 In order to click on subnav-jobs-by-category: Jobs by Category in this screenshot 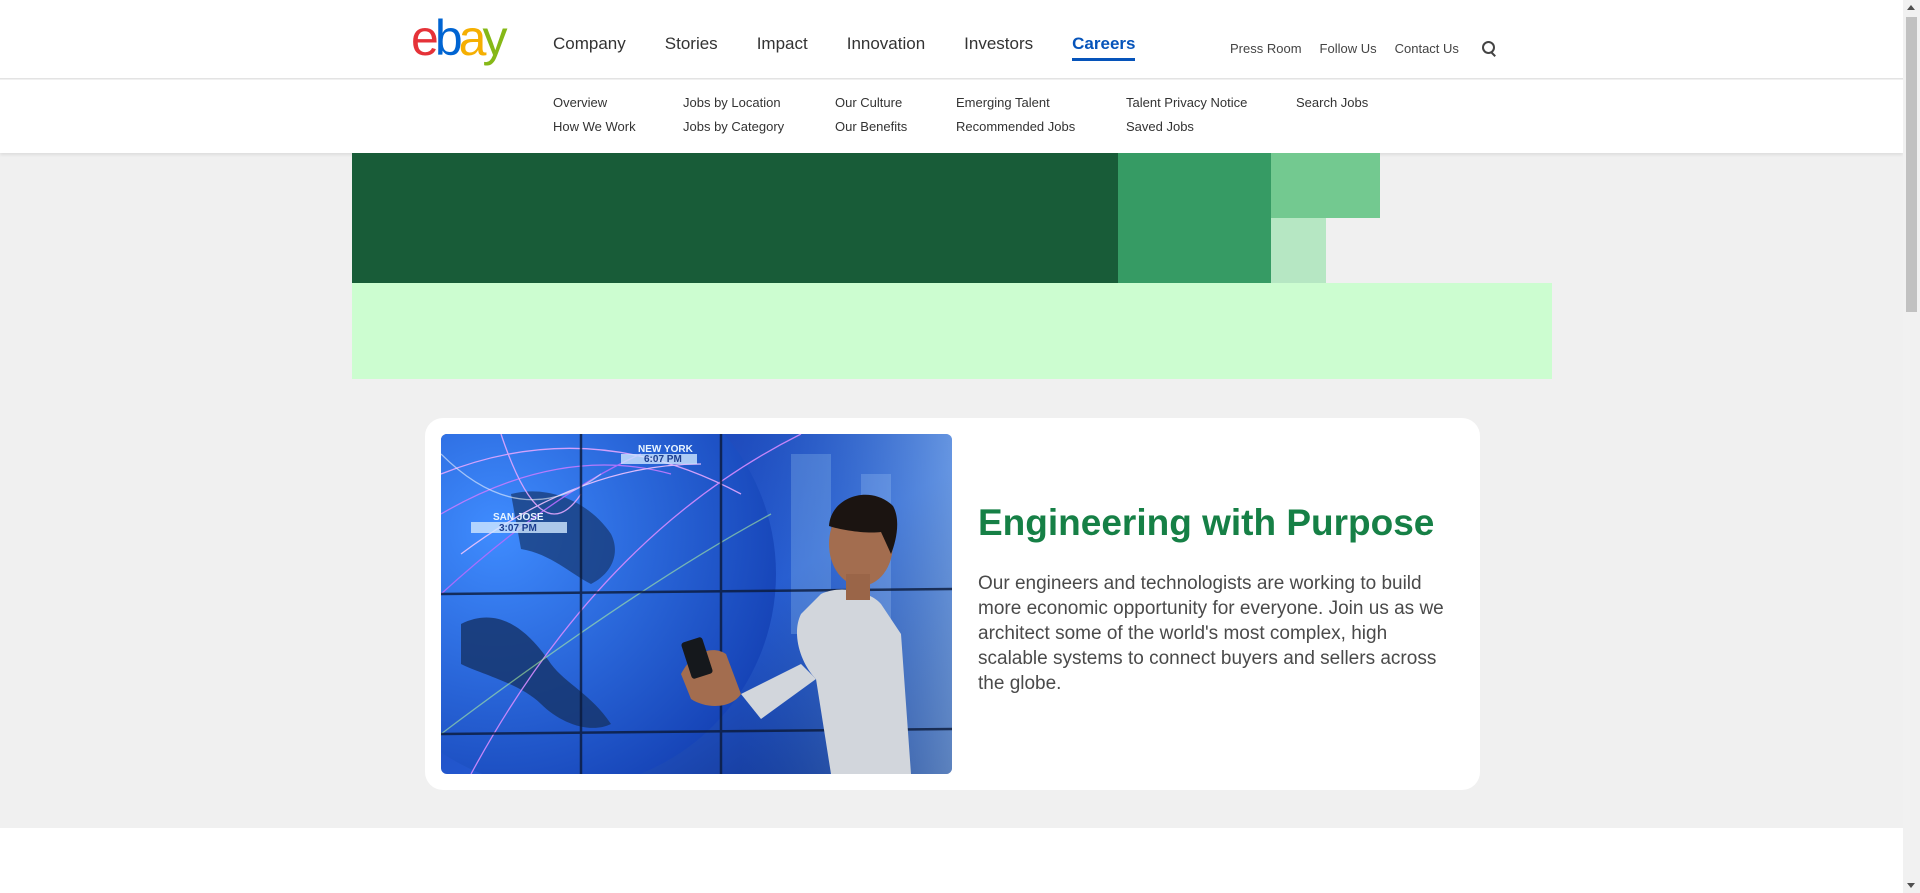, I will do `click(733, 126)`.